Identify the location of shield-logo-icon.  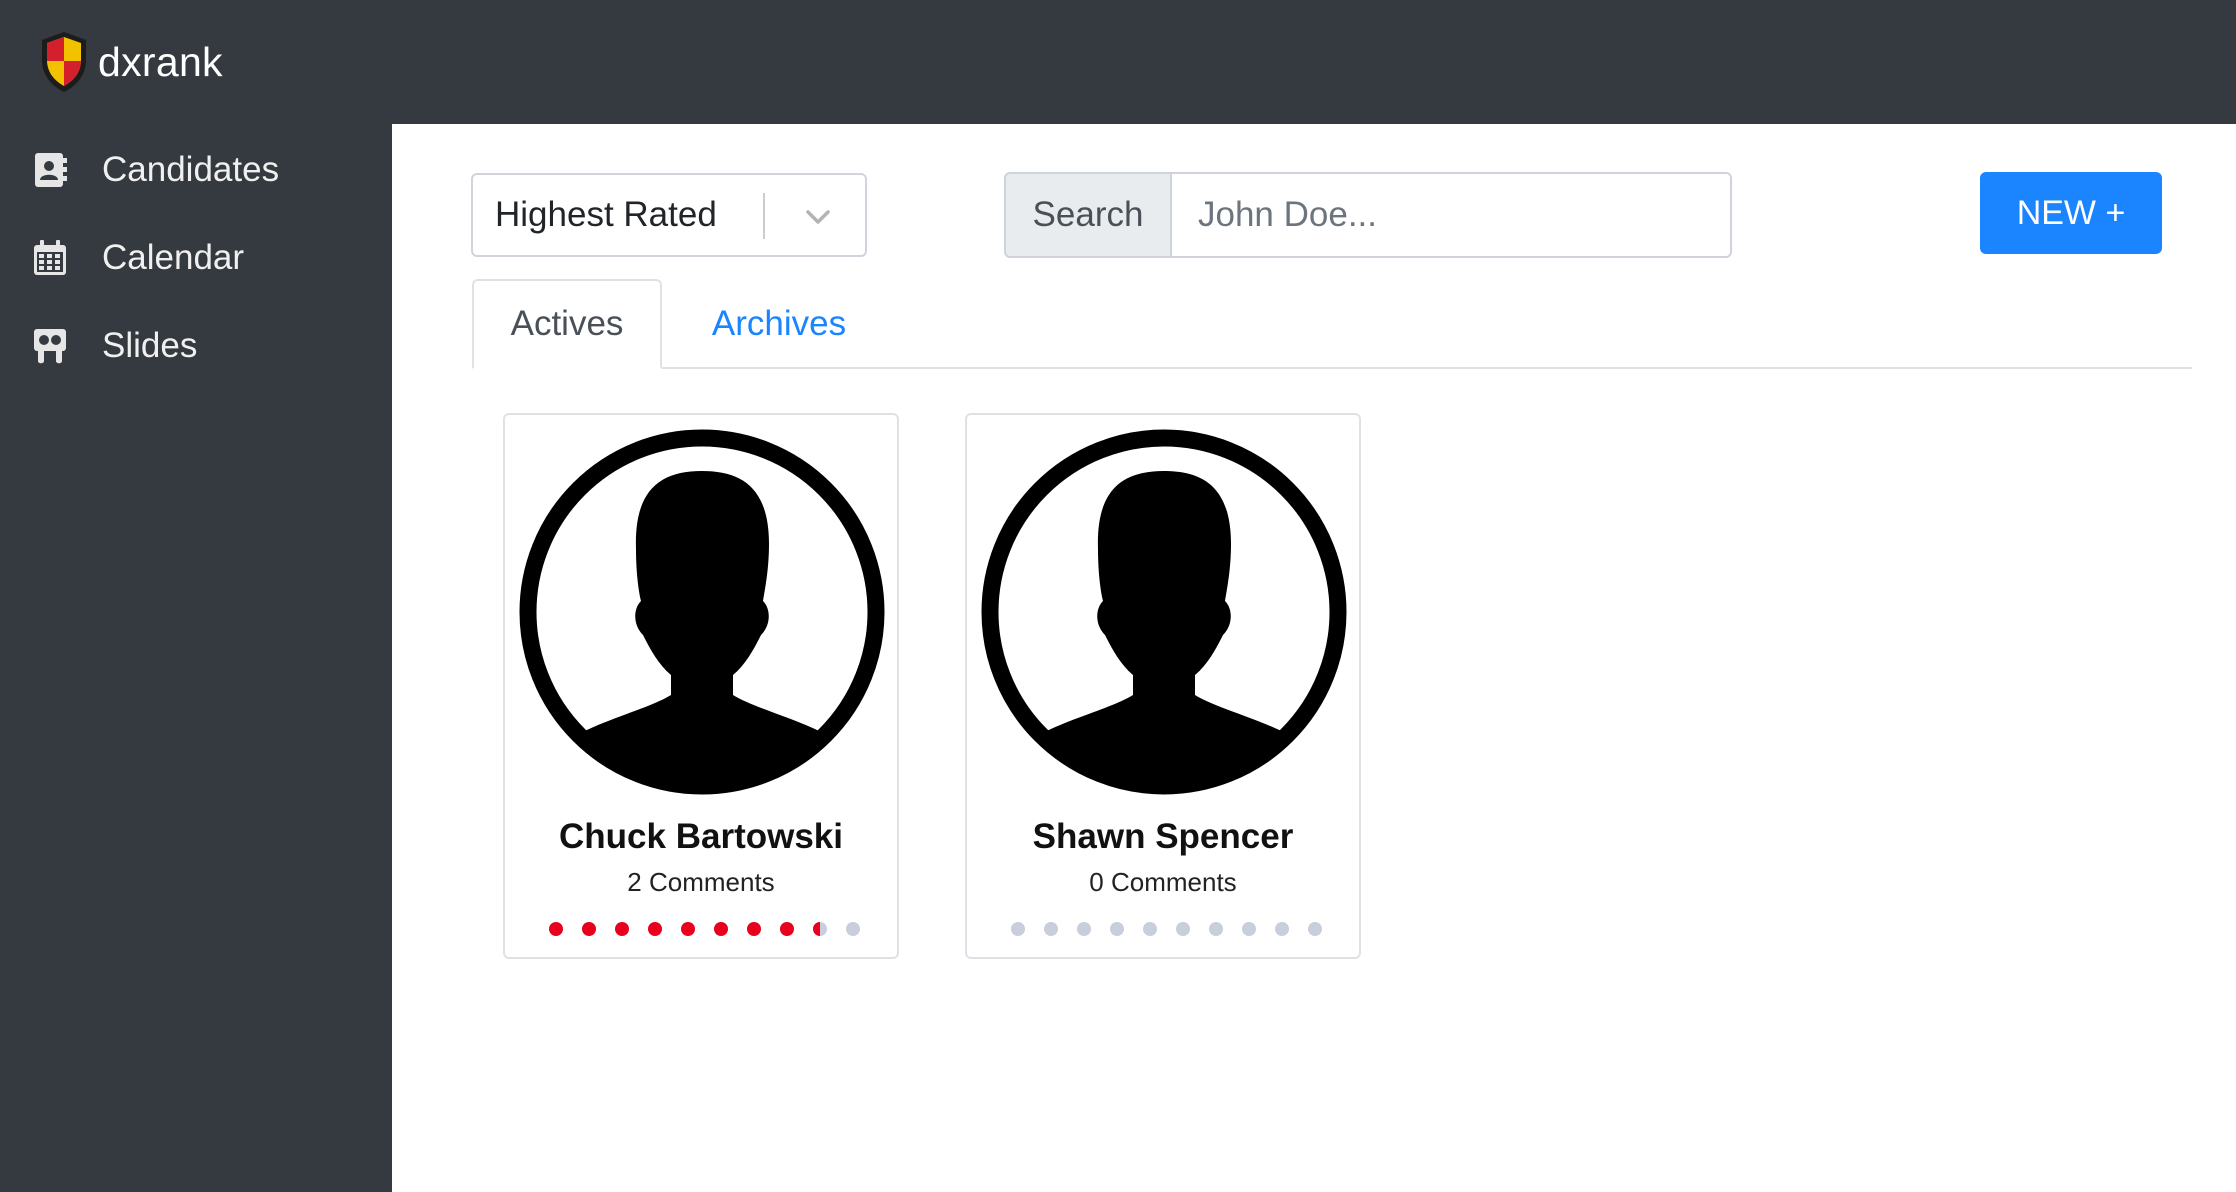
(64, 62).